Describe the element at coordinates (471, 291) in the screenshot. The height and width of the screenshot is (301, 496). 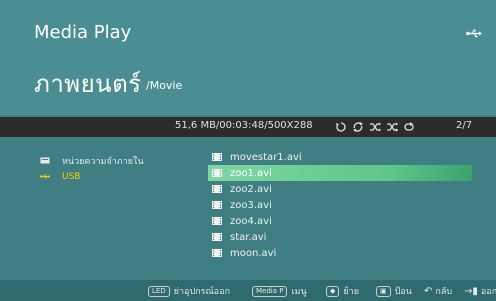
I see `exit-icon: →▮` at that location.